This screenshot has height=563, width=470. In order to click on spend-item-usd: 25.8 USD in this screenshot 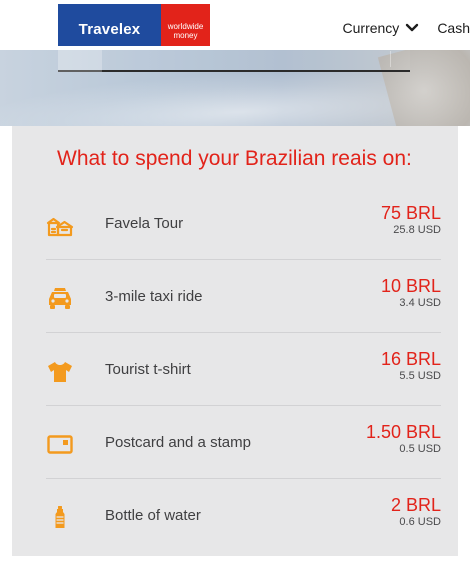, I will do `click(417, 230)`.